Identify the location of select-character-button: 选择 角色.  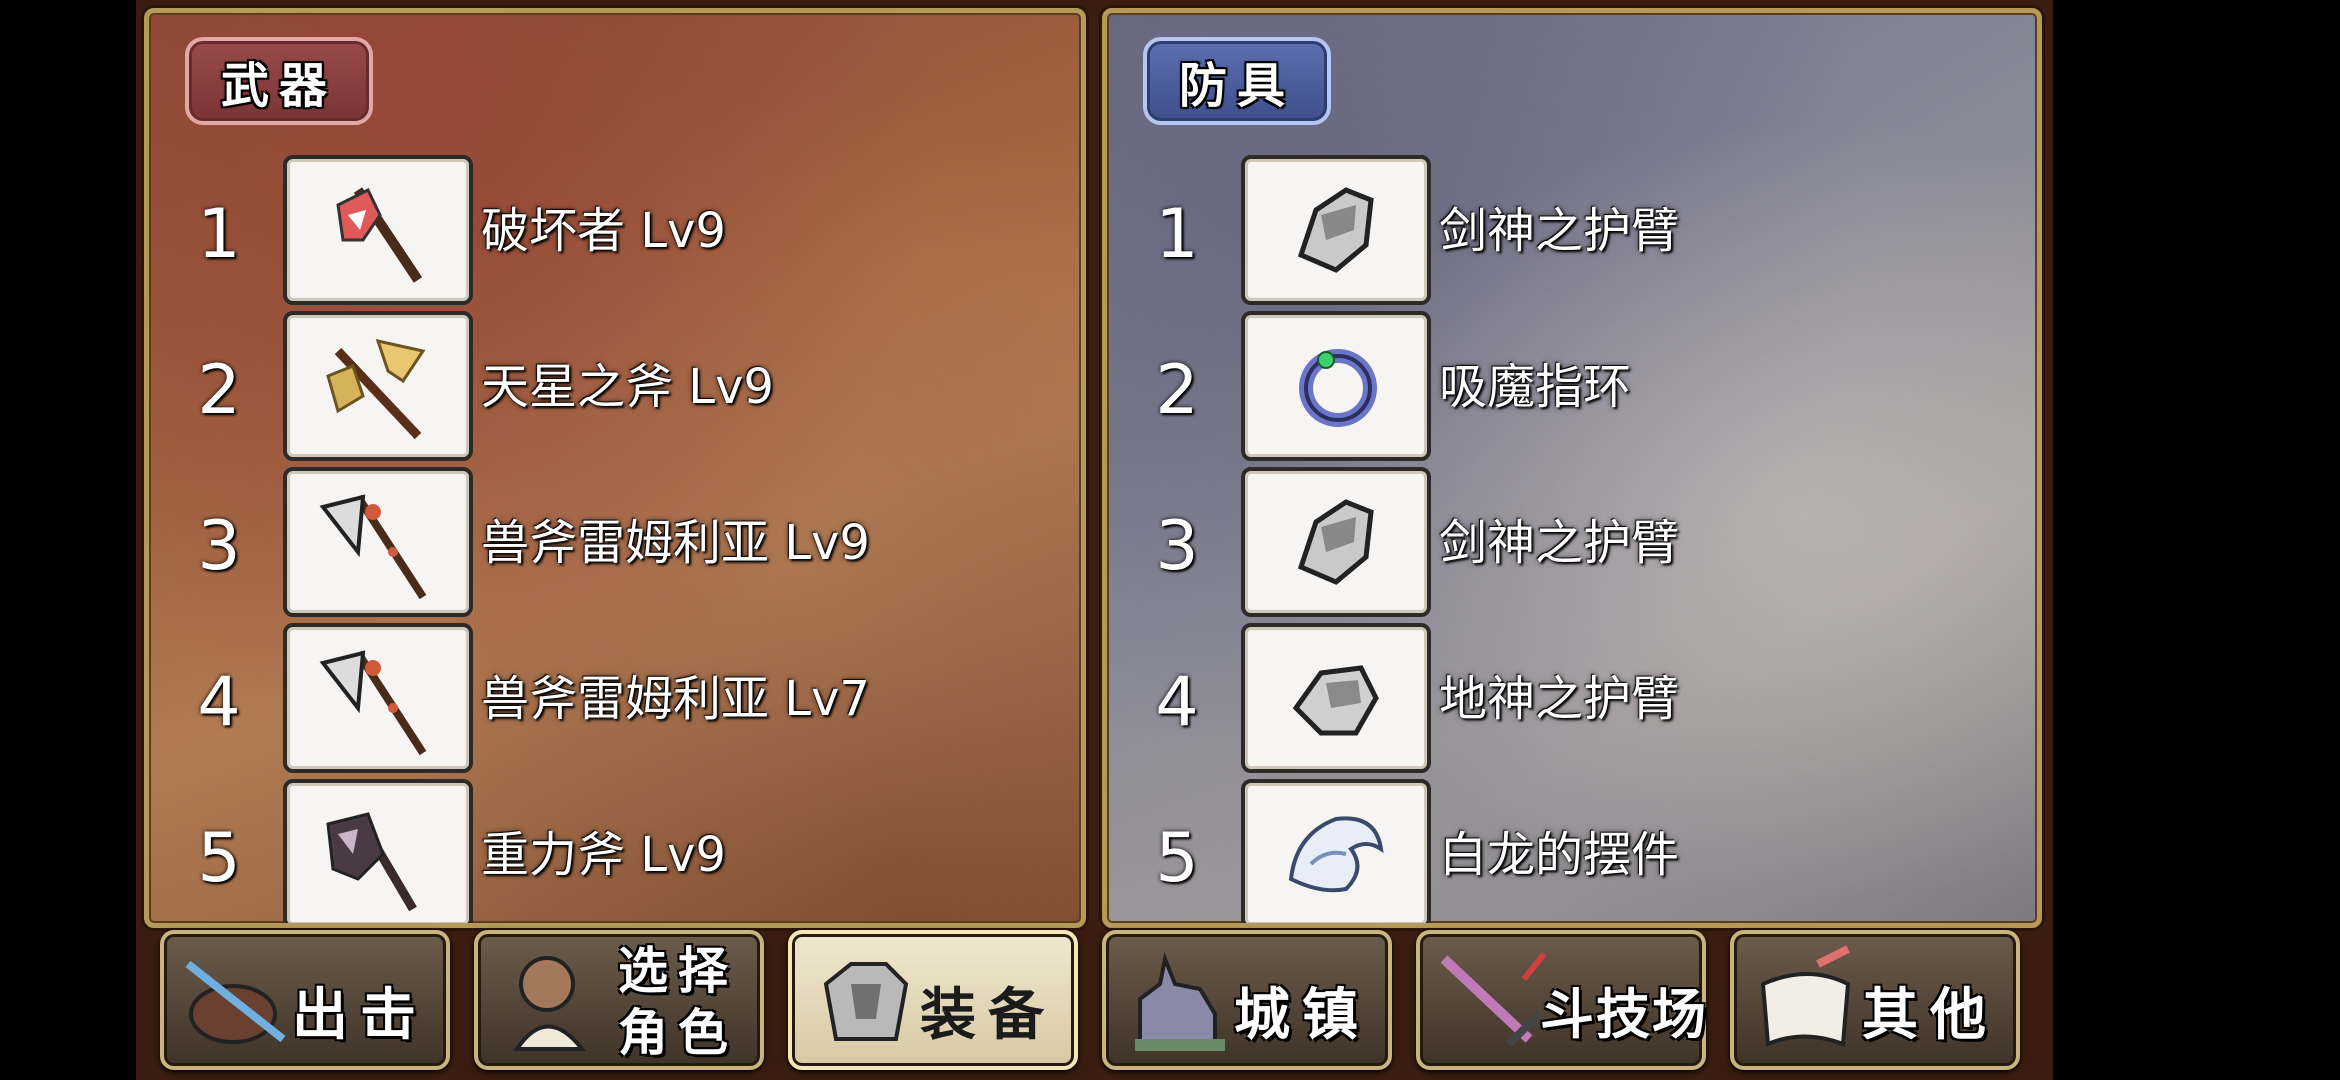
(619, 1000).